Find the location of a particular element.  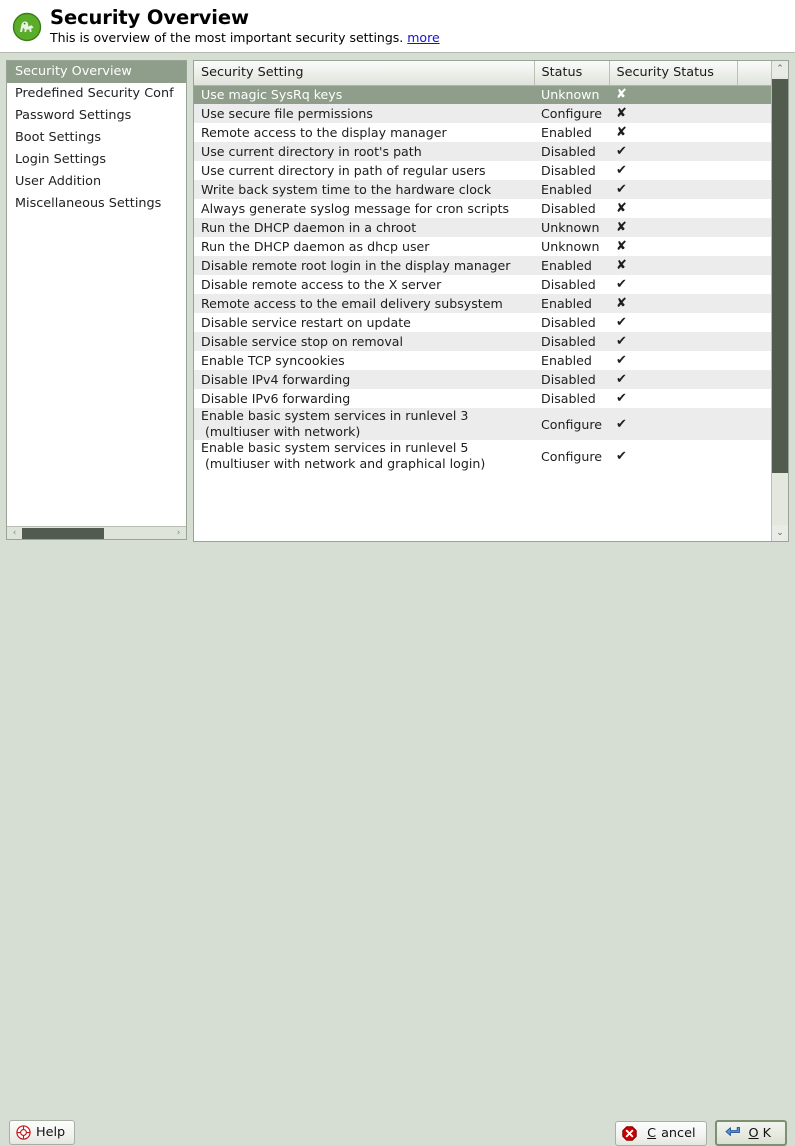

help-button: Help is located at coordinates (42, 1132).